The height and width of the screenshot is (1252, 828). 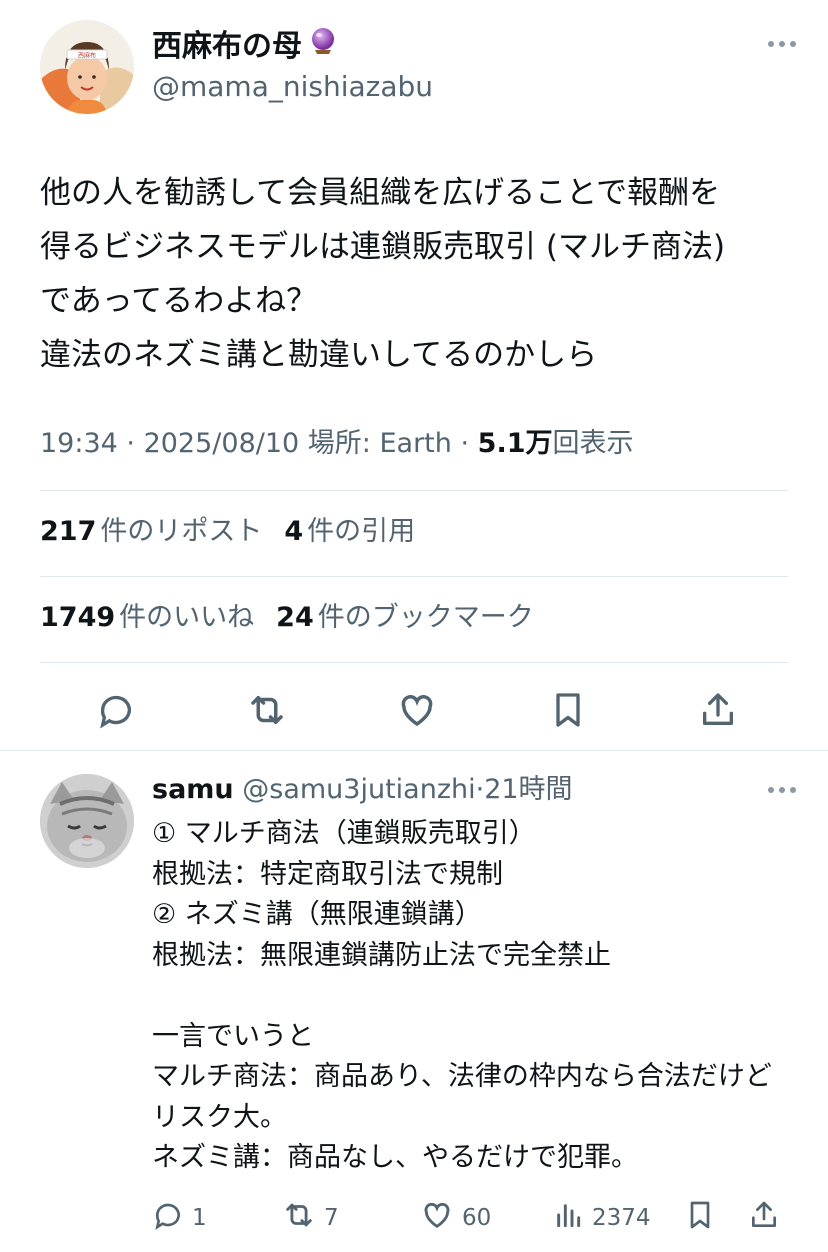 I want to click on reply-author-avatar, so click(x=87, y=821).